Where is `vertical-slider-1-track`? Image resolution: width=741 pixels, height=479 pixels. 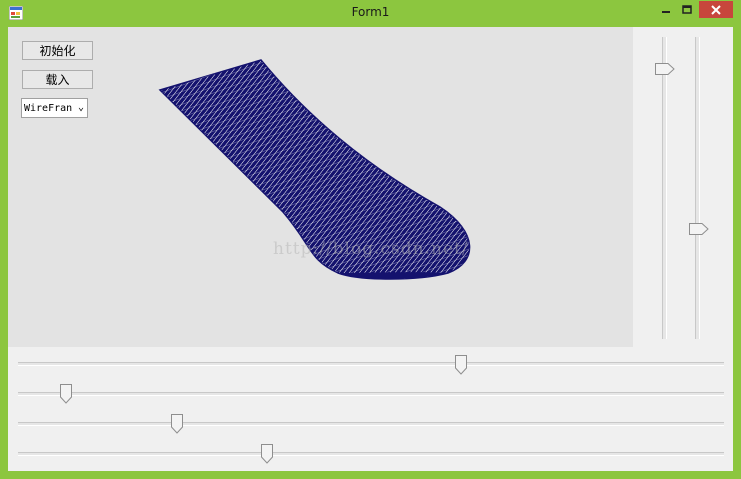
vertical-slider-1-track is located at coordinates (664, 188).